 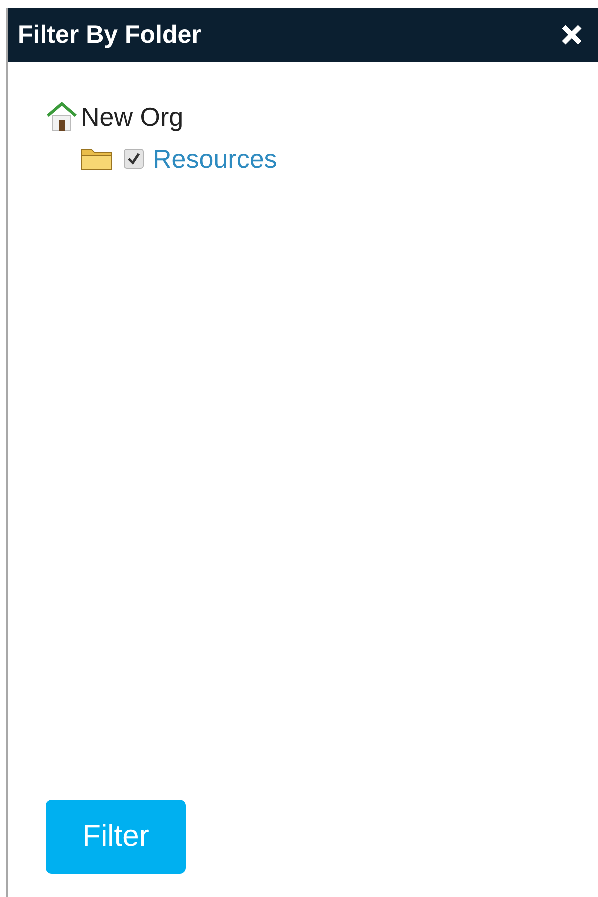 I want to click on folder-link: Resources, so click(x=215, y=159).